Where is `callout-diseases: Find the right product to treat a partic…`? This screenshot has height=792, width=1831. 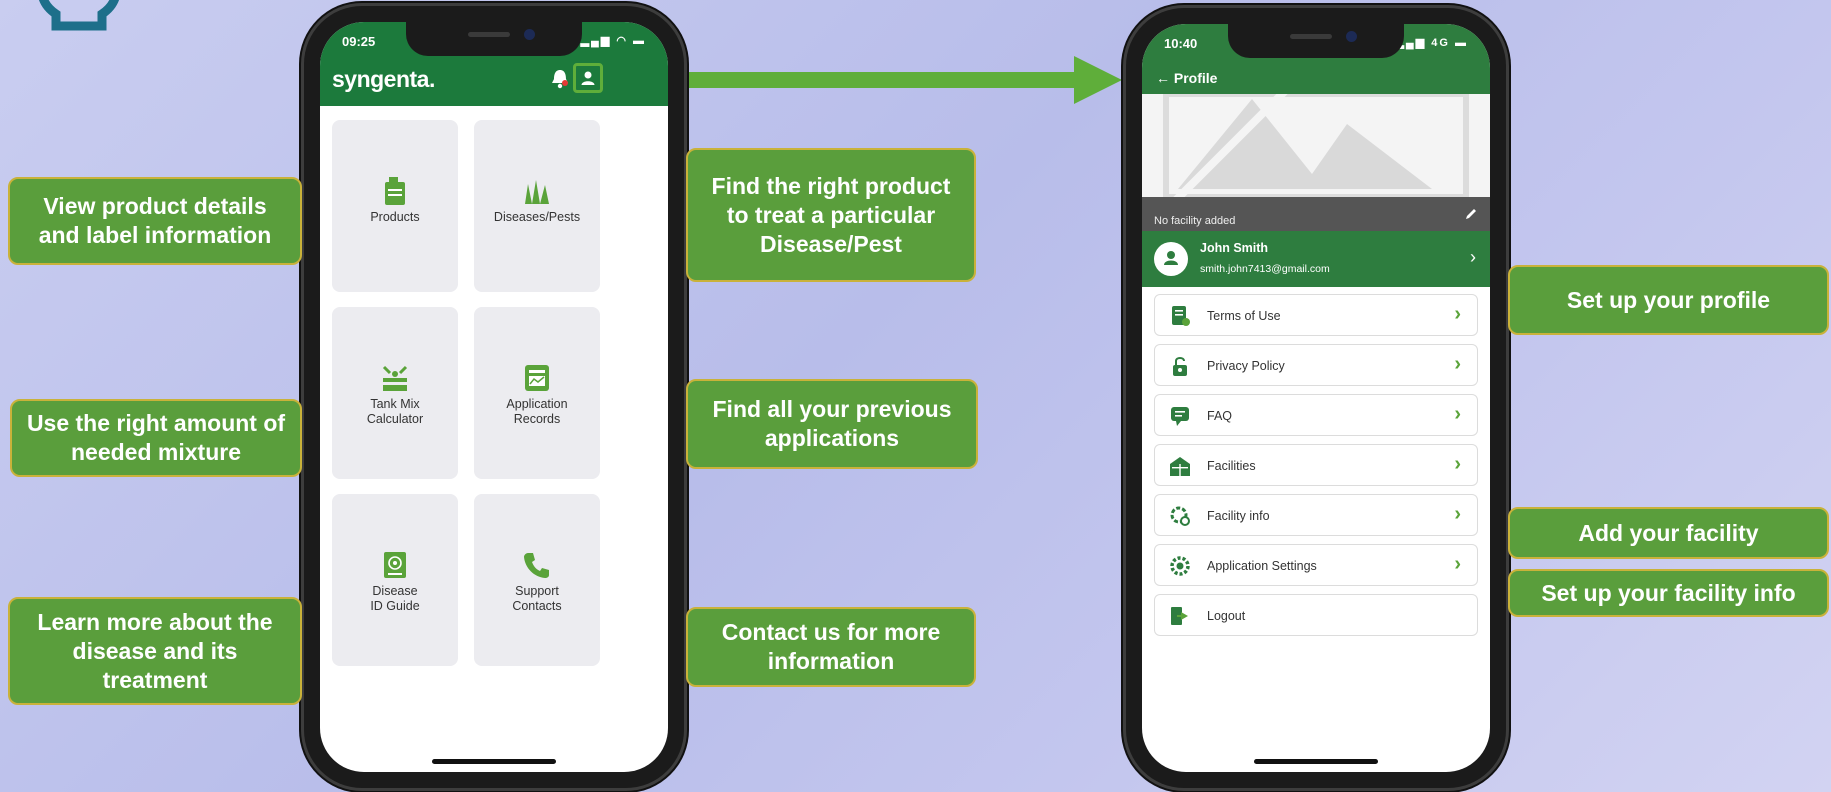 callout-diseases: Find the right product to treat a partic… is located at coordinates (831, 215).